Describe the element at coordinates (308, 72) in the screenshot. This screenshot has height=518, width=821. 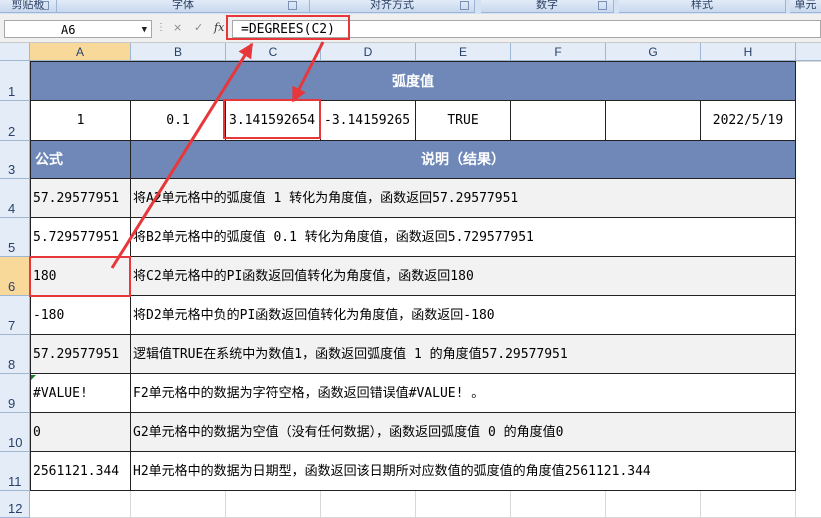
I see `arrow-formula-to-c2` at that location.